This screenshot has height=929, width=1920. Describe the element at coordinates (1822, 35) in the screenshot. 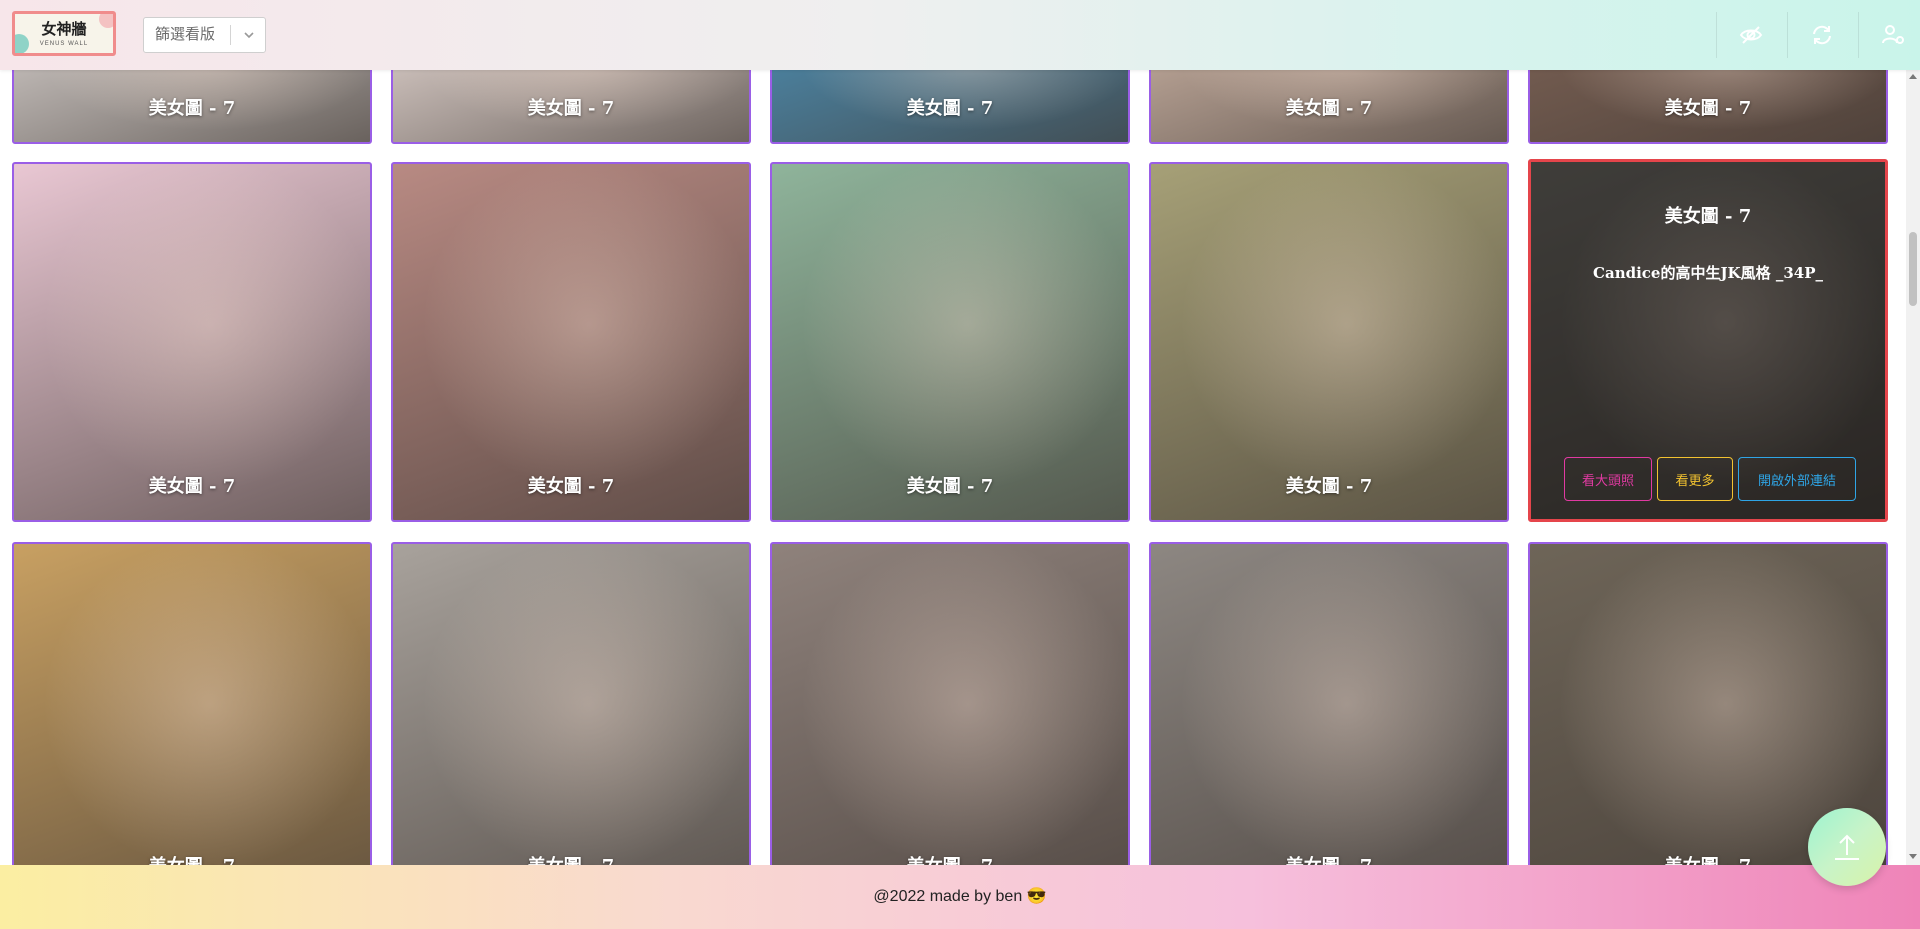

I see `refresh-icon` at that location.